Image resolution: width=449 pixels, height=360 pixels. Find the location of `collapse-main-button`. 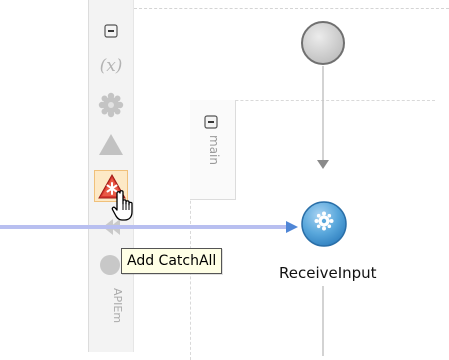

collapse-main-button is located at coordinates (211, 122).